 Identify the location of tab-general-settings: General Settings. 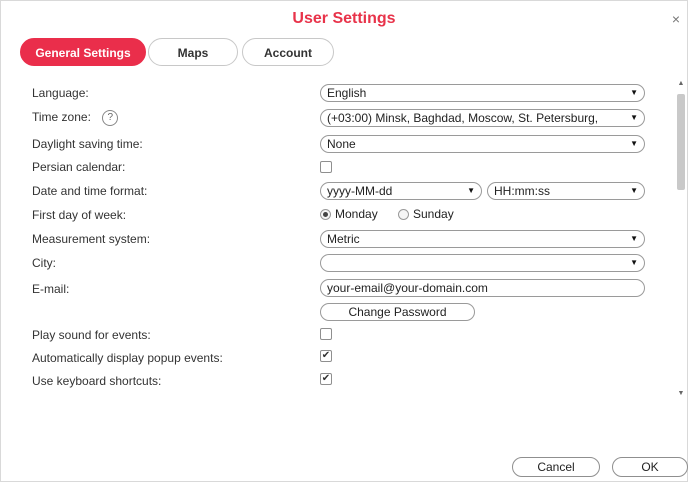
(83, 52).